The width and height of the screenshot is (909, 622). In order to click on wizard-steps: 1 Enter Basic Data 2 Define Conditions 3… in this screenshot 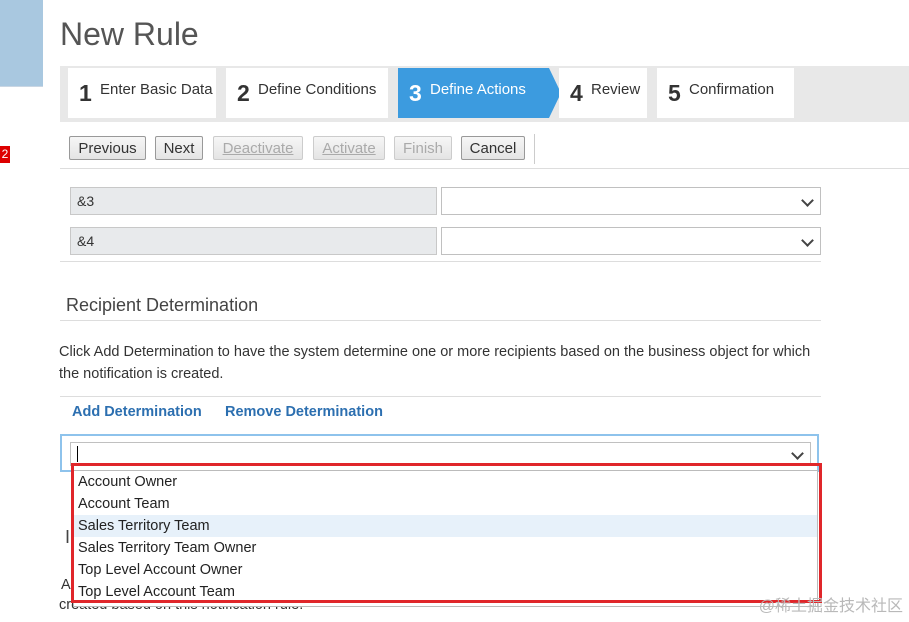, I will do `click(484, 94)`.